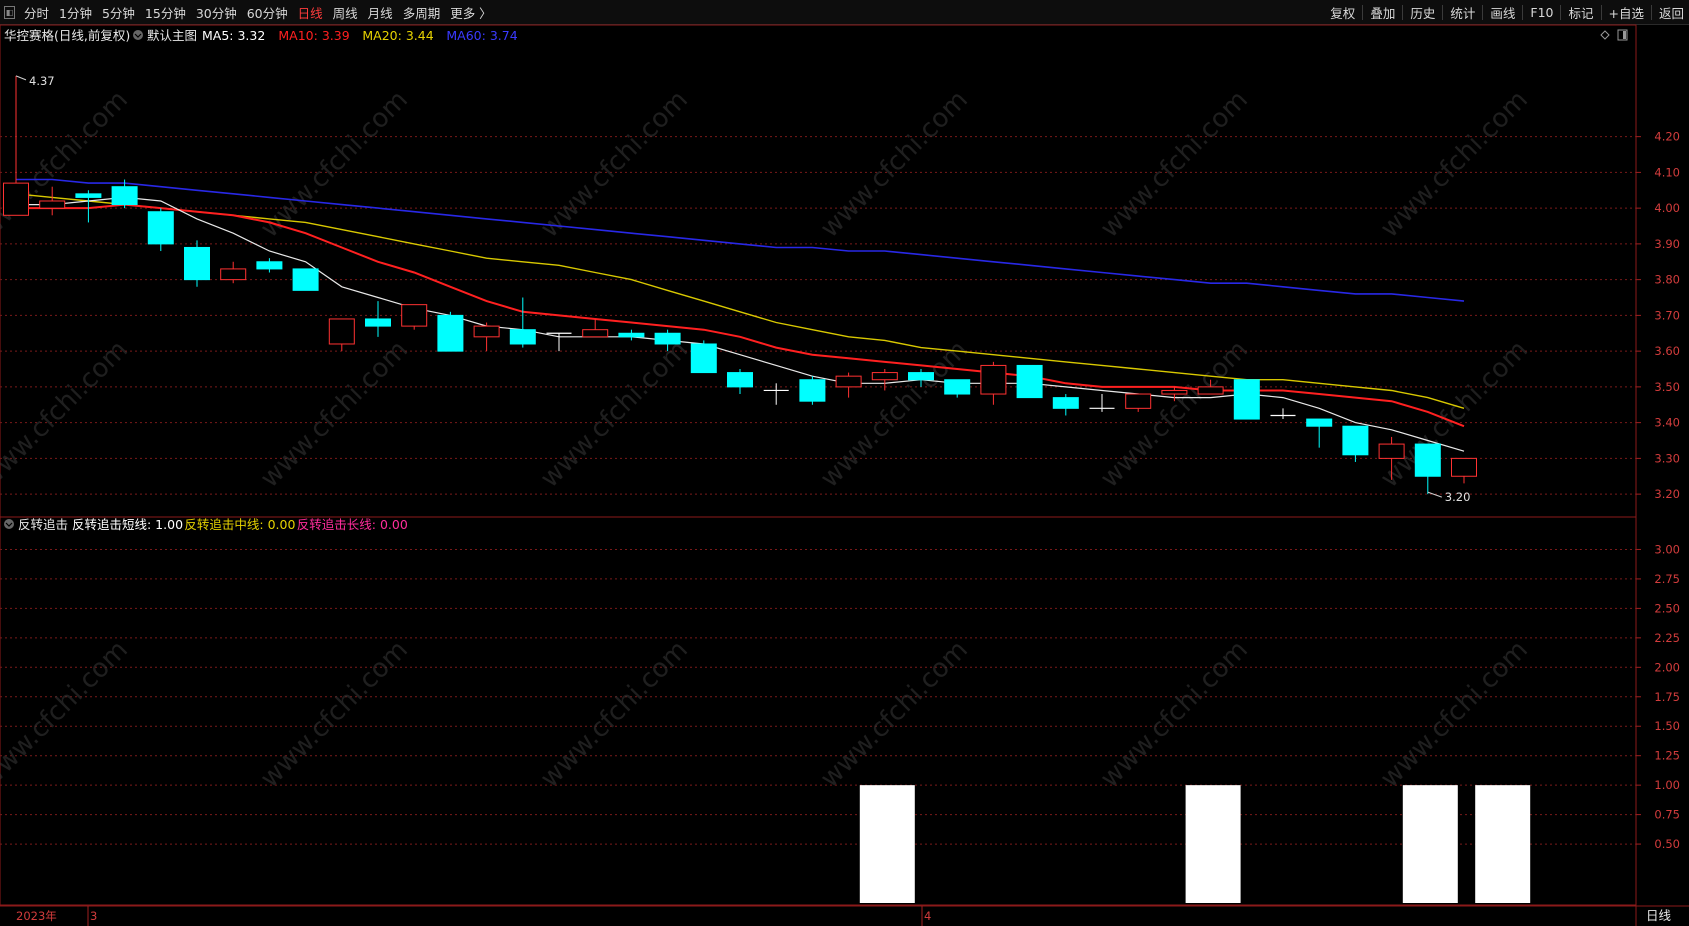 The height and width of the screenshot is (926, 1689). What do you see at coordinates (481, 35) in the screenshot?
I see `ma-legend-item: MA60: 3.74` at bounding box center [481, 35].